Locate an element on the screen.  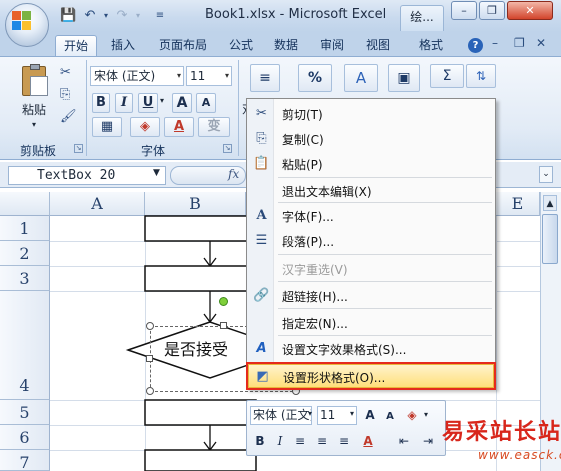
text-effect-icon: A is located at coordinates (261, 348).